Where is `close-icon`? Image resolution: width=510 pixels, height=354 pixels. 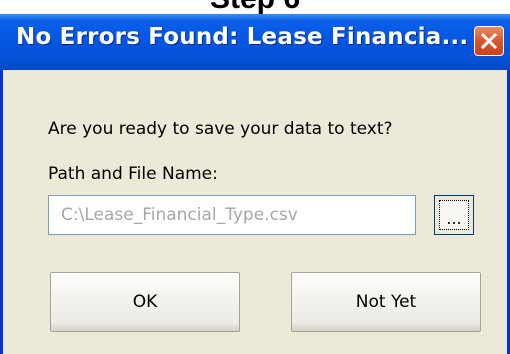 close-icon is located at coordinates (489, 41).